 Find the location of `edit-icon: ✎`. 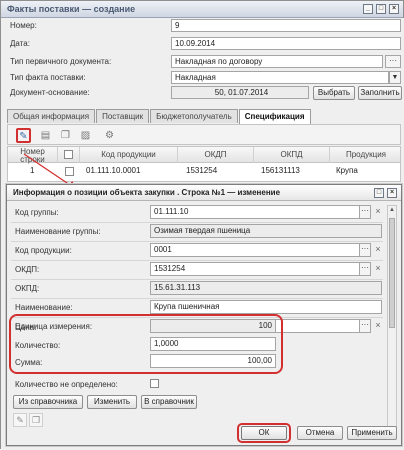

edit-icon: ✎ is located at coordinates (20, 420).